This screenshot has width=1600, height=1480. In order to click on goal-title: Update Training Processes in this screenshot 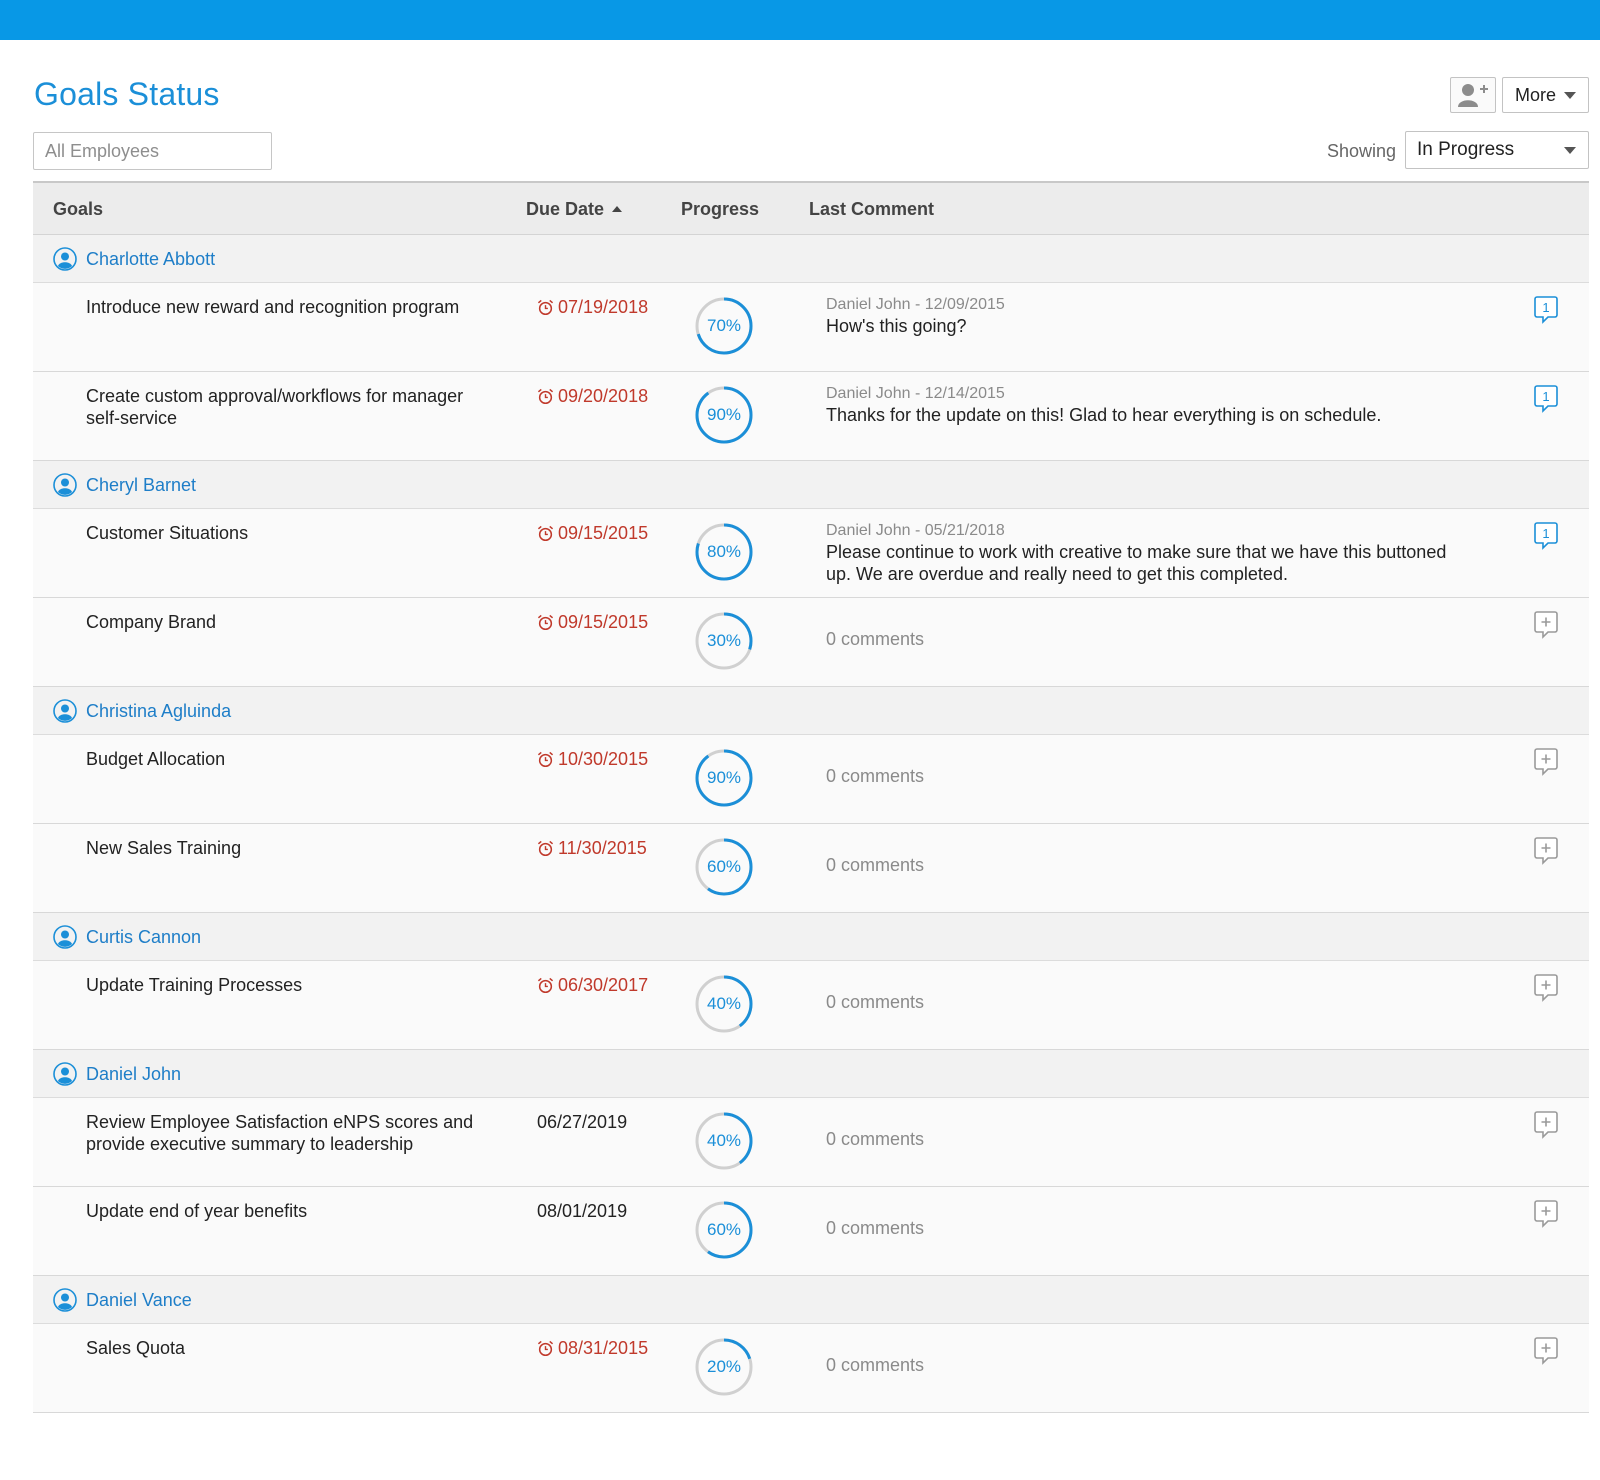, I will do `click(286, 985)`.